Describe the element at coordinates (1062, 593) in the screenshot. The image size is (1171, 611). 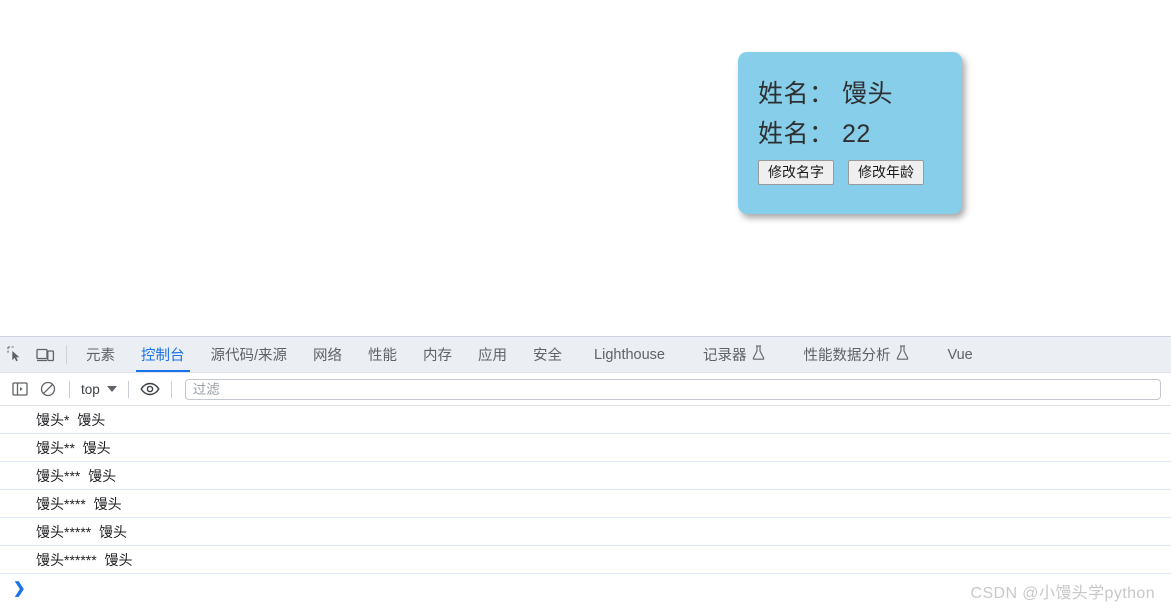
I see `watermark: CSDN @小馒头学python` at that location.